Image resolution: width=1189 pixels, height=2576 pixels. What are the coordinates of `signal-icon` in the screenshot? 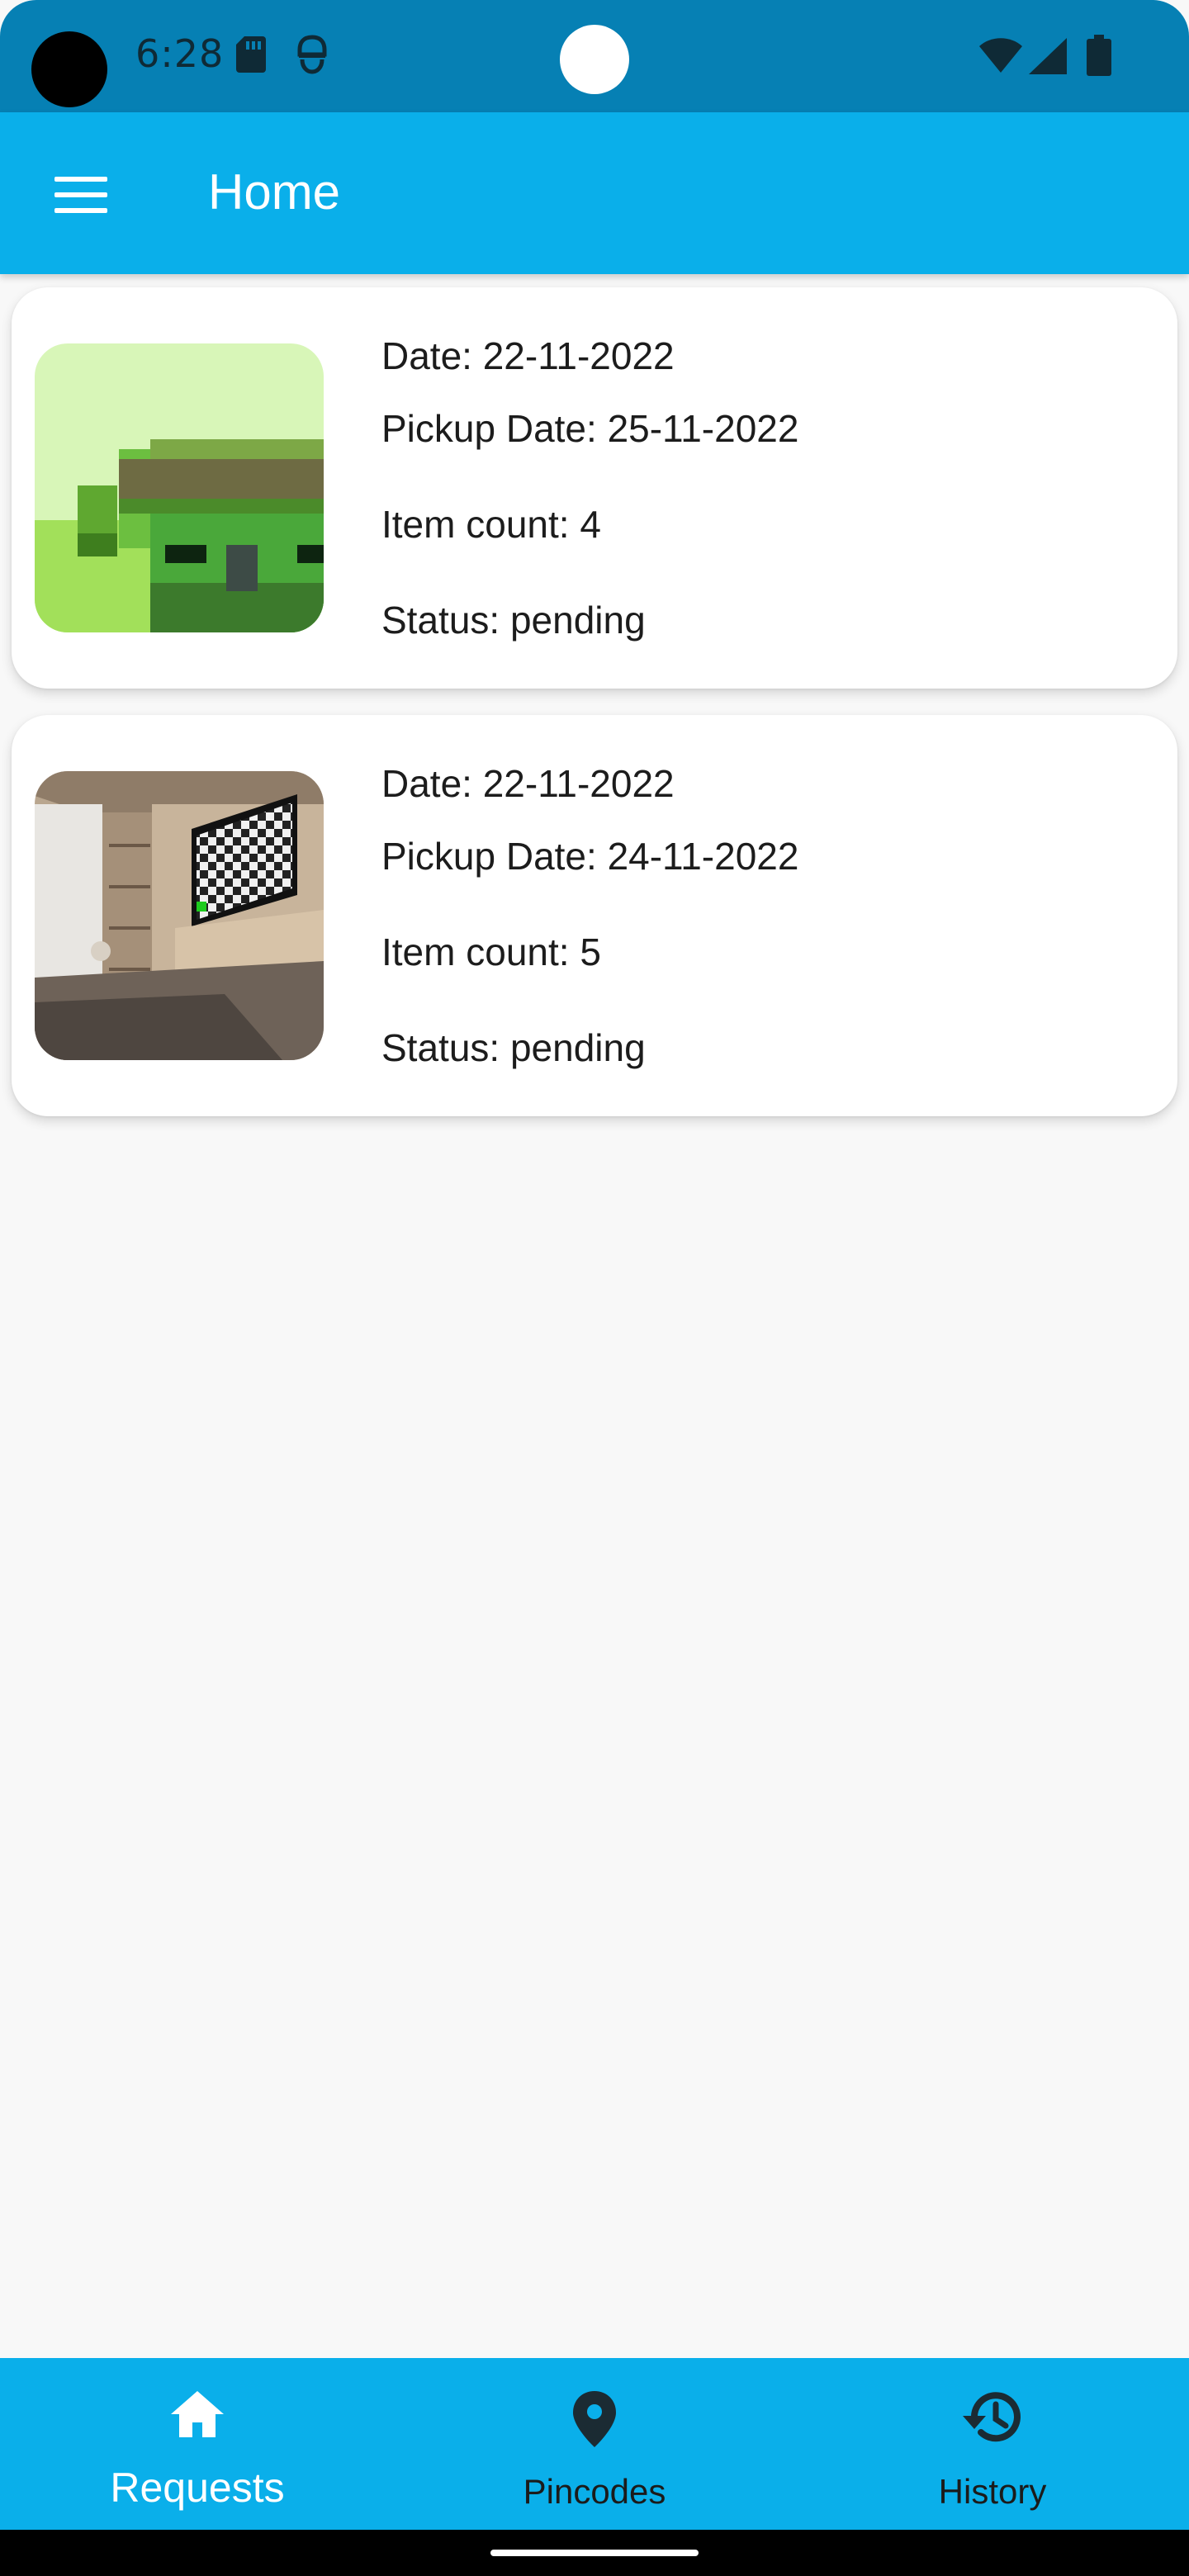 It's located at (1048, 56).